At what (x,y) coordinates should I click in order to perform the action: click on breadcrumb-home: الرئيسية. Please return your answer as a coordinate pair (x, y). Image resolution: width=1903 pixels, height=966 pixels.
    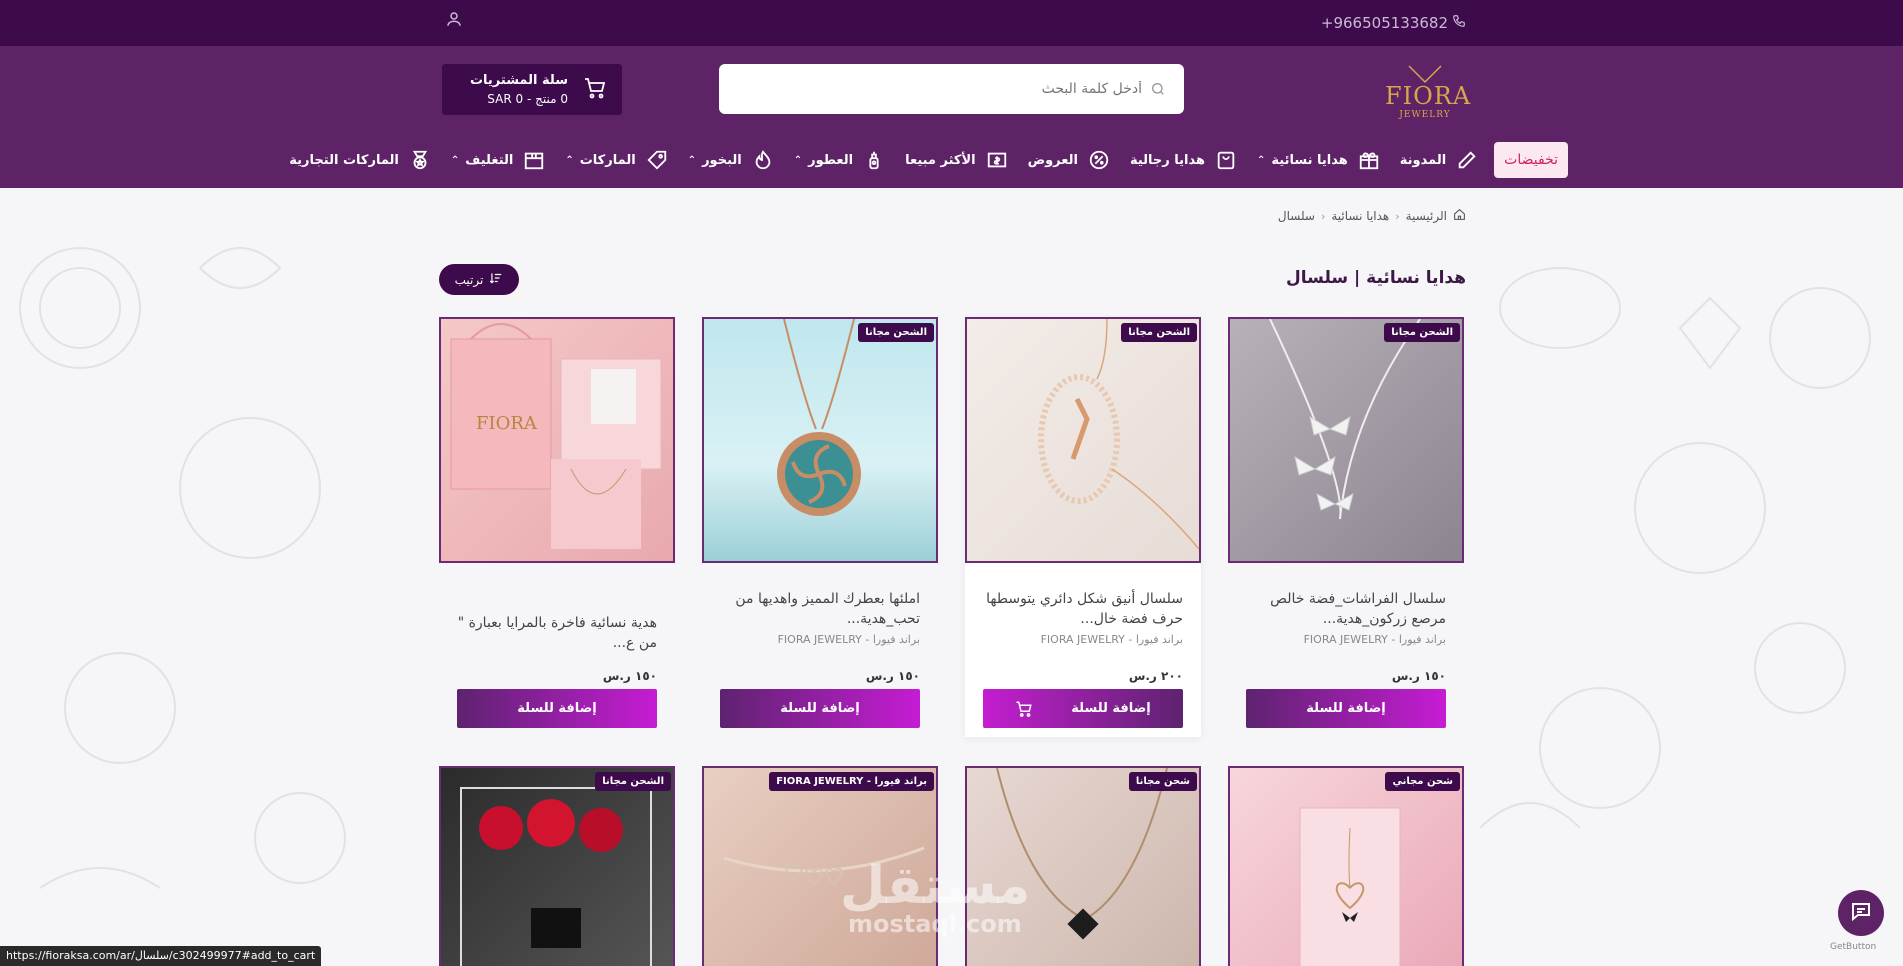
    Looking at the image, I should click on (1426, 216).